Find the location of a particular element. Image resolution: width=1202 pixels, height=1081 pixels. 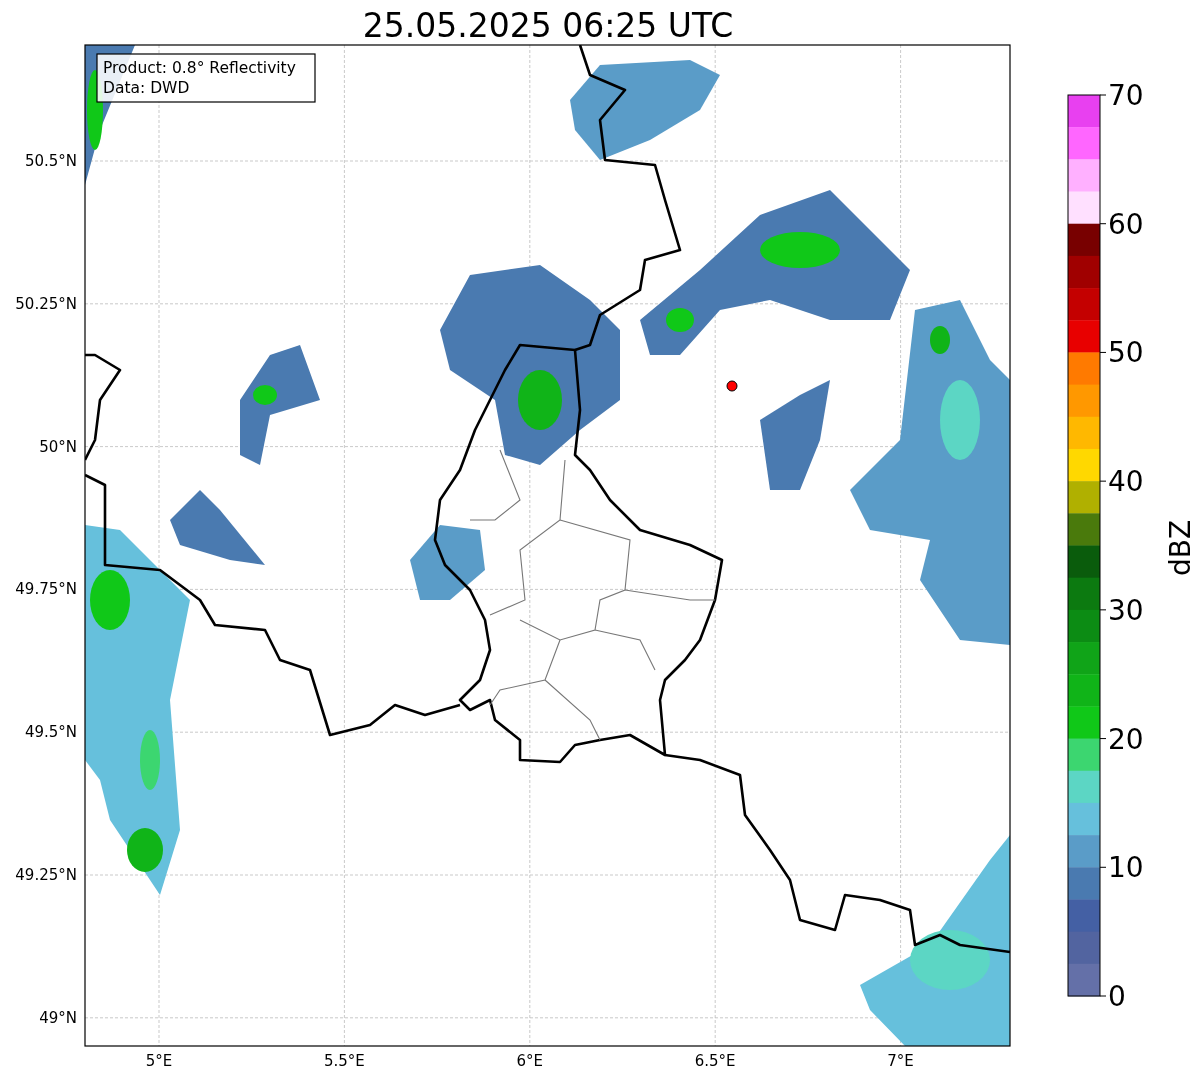

axis-tick-label: 49.75°N is located at coordinates (46, 589).